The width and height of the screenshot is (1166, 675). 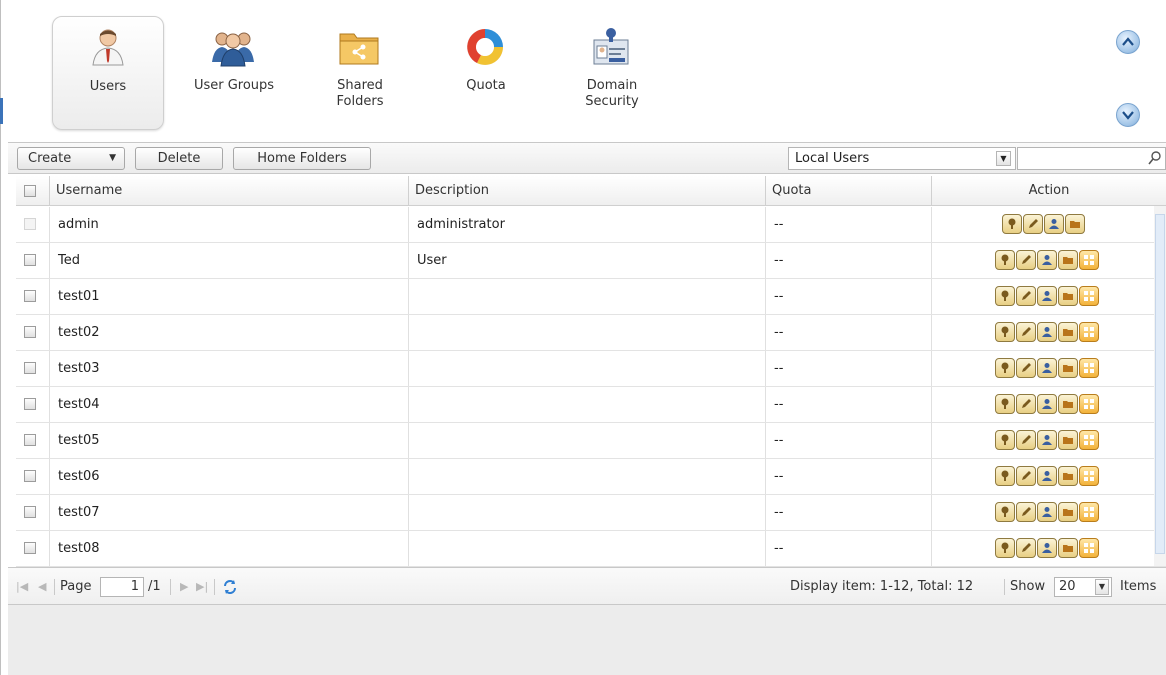 What do you see at coordinates (591, 297) in the screenshot?
I see `table-row: test01 --` at bounding box center [591, 297].